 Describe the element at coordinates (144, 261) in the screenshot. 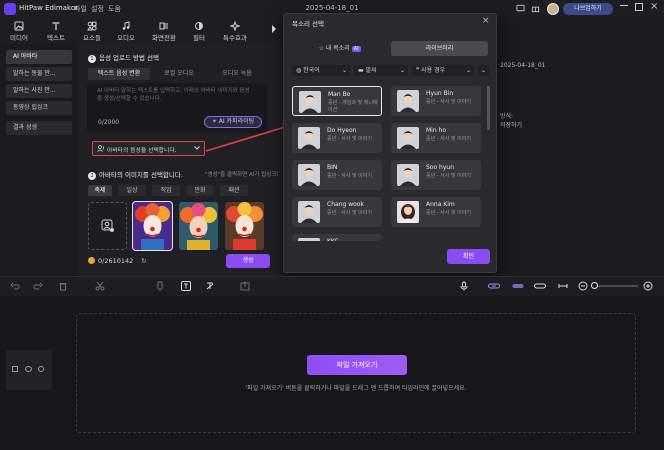

I see `refresh-icon: ↻` at that location.